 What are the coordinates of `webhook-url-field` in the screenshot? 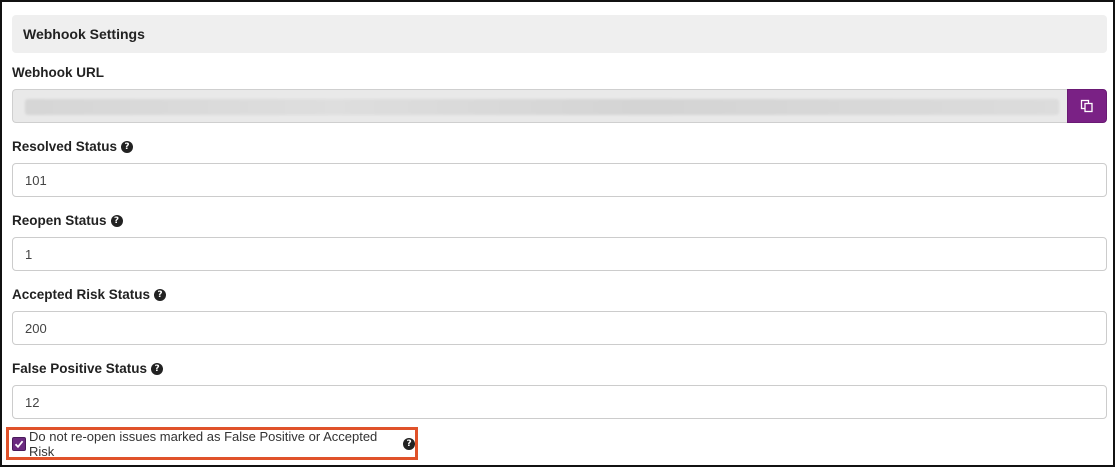 It's located at (539, 106).